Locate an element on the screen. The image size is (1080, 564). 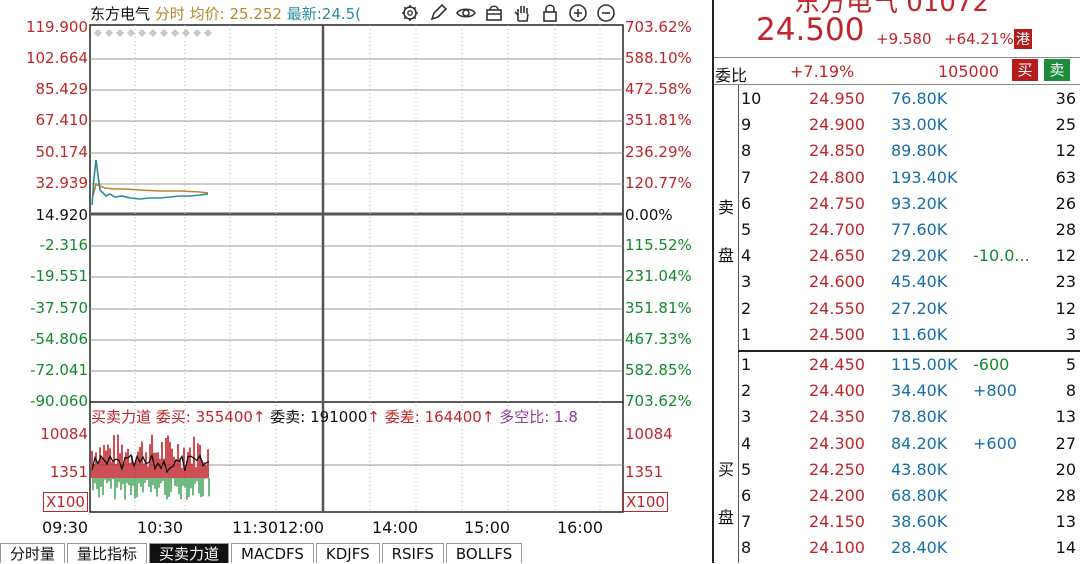
price: 24.600 is located at coordinates (837, 282).